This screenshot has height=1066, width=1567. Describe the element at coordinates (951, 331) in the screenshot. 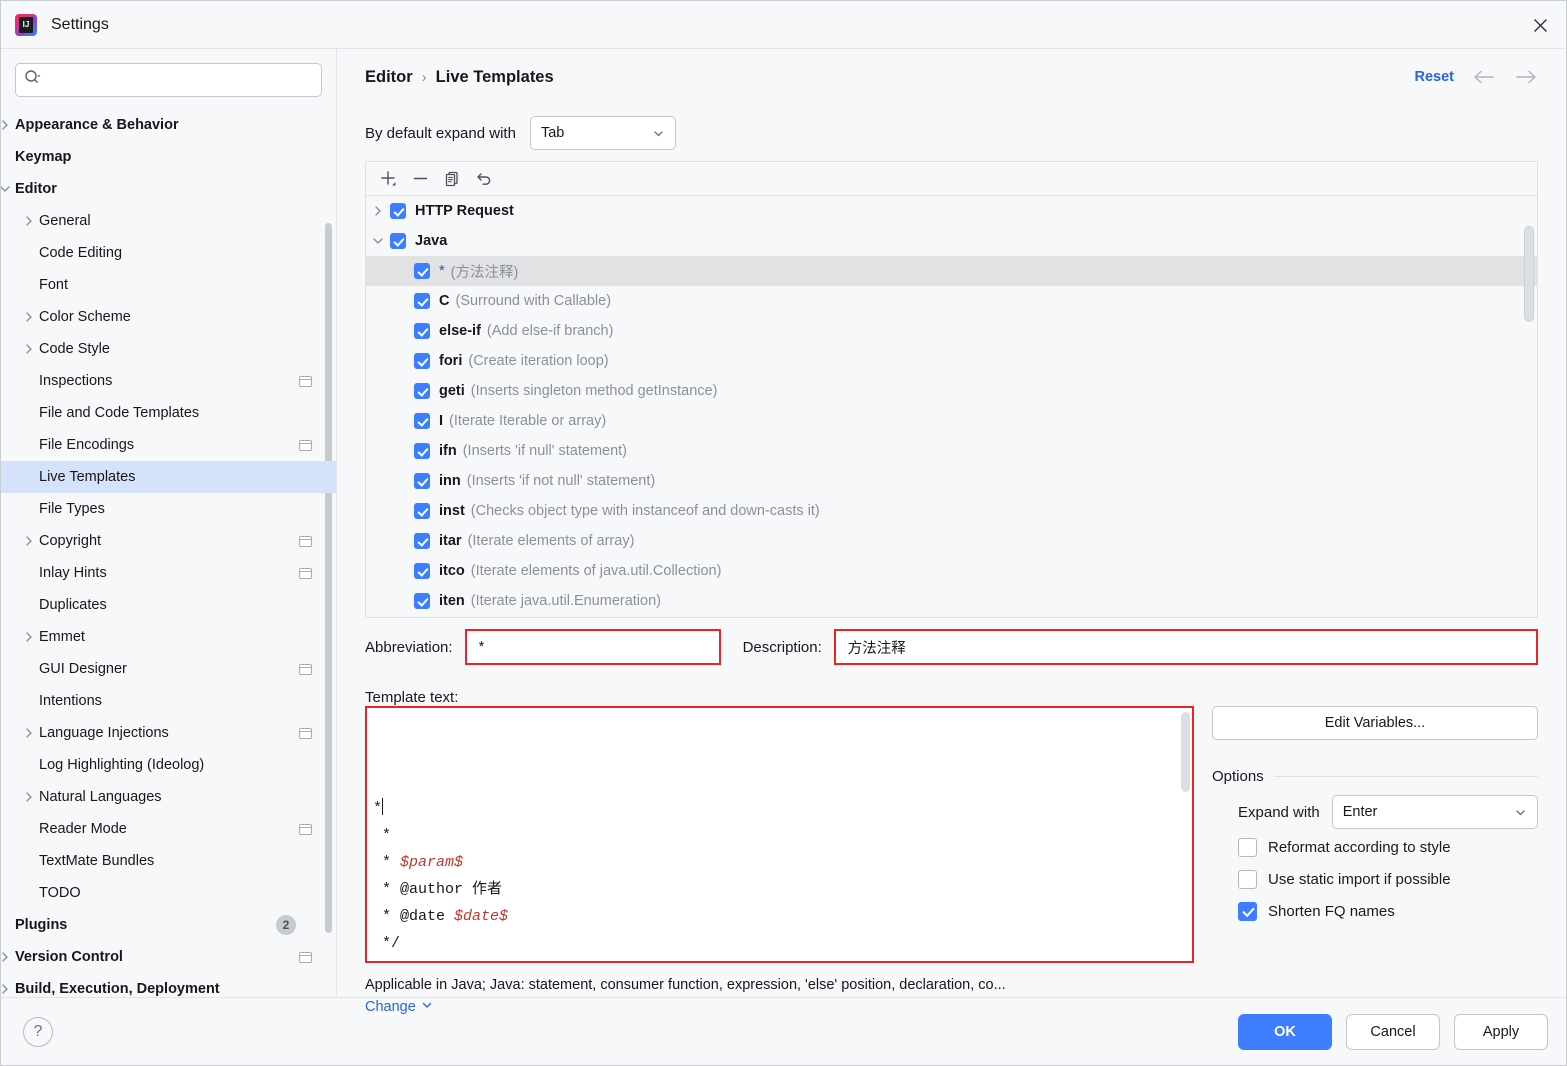

I see `template-row: else-if (Add else-if branch)` at that location.